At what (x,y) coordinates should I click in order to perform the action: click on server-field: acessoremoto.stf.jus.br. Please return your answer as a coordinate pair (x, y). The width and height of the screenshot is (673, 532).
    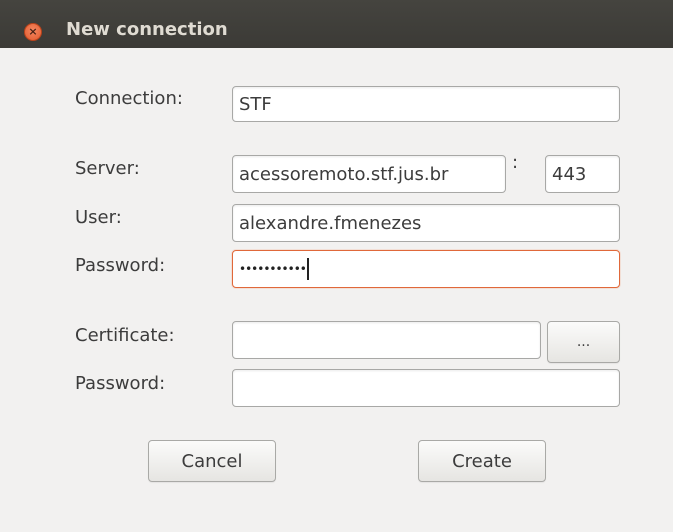
    Looking at the image, I should click on (369, 174).